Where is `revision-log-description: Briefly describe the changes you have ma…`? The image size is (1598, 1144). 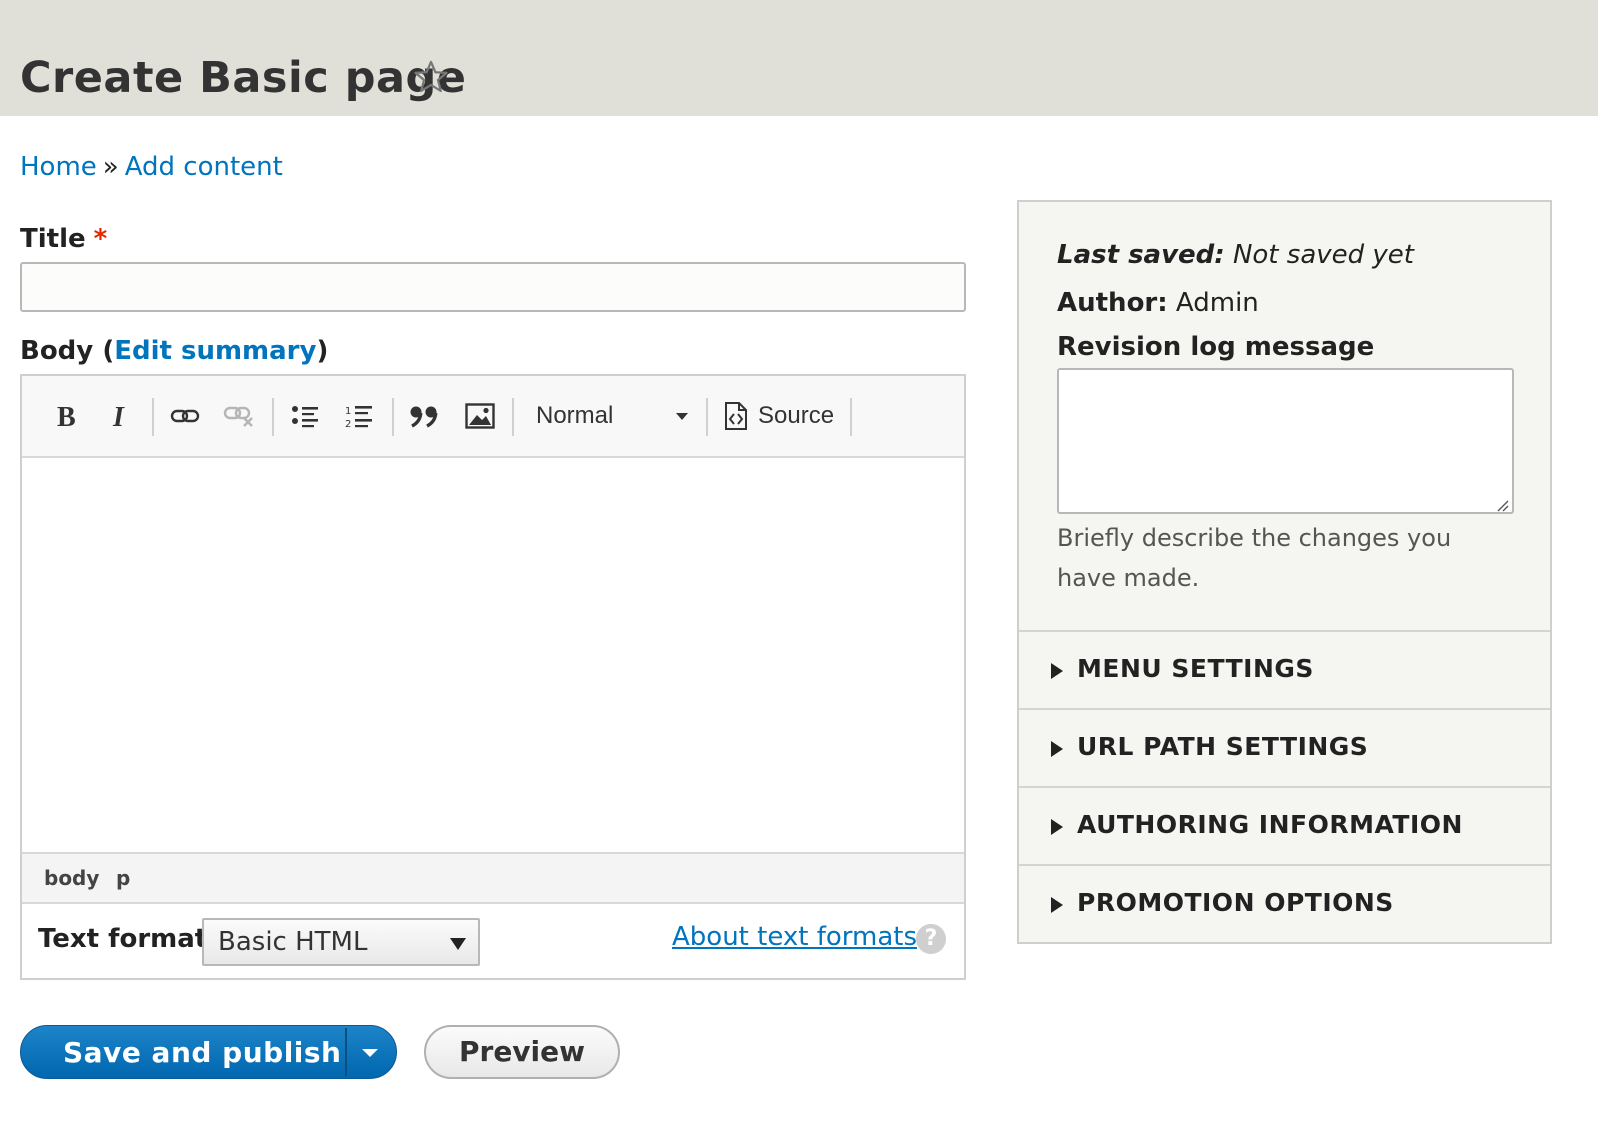 revision-log-description: Briefly describe the changes you have ma… is located at coordinates (1254, 558).